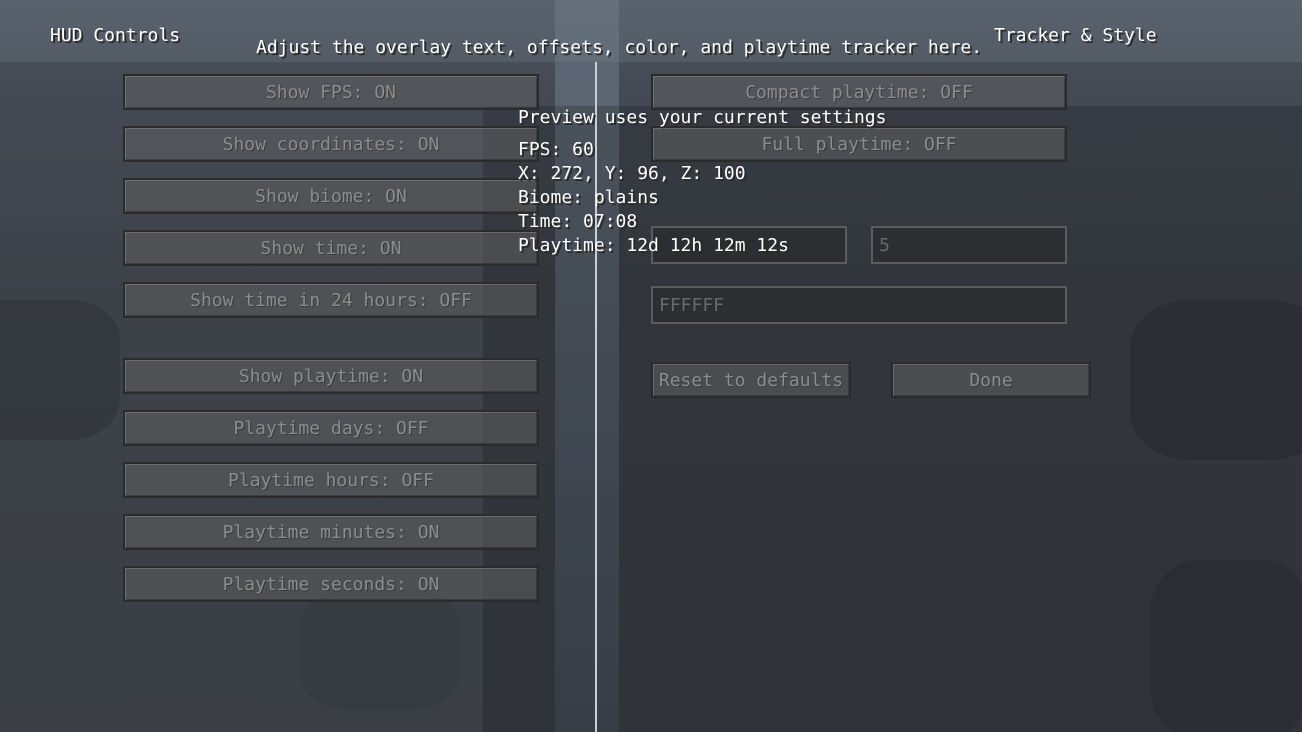 This screenshot has height=732, width=1302. Describe the element at coordinates (331, 532) in the screenshot. I see `playtime-minutes-button: Playtime minutes: ON` at that location.